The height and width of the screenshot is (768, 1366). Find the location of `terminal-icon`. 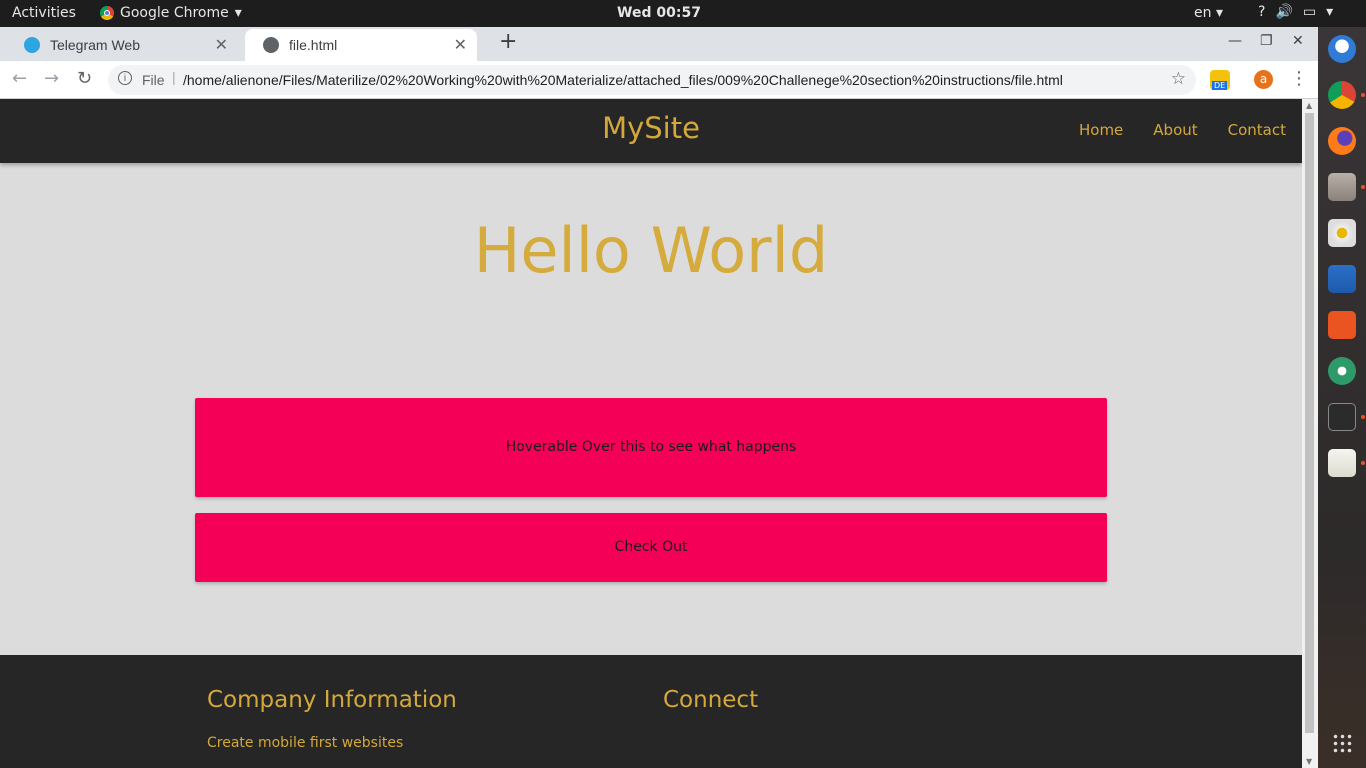

terminal-icon is located at coordinates (1342, 417).